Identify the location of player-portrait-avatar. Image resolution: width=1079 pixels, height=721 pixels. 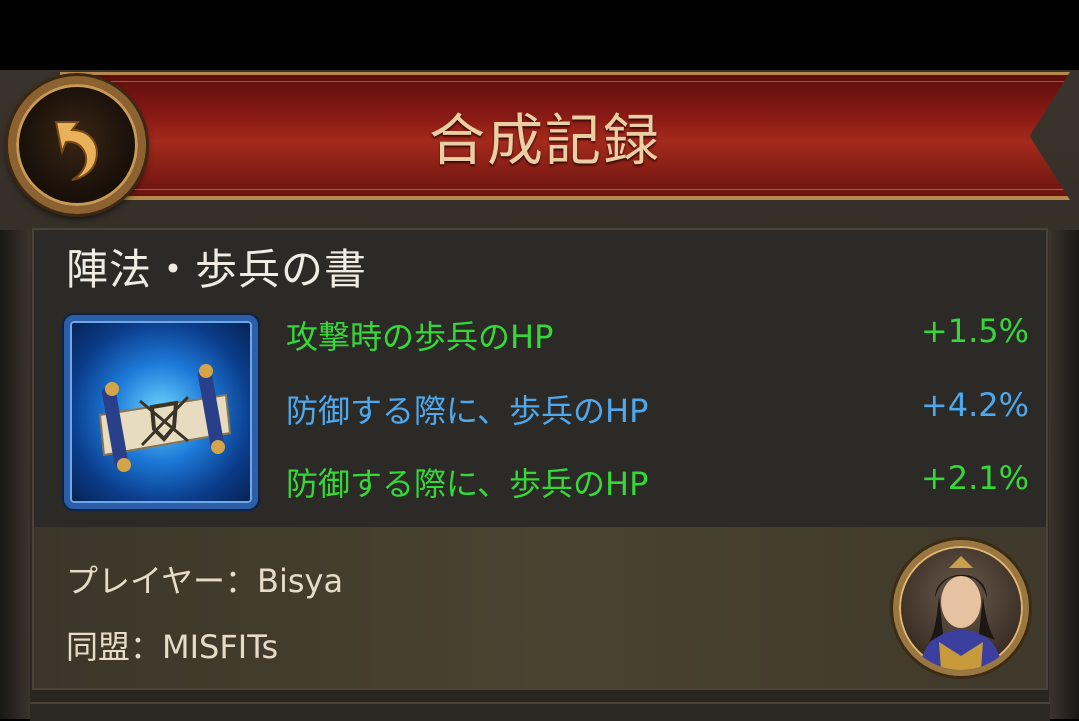
(961, 608).